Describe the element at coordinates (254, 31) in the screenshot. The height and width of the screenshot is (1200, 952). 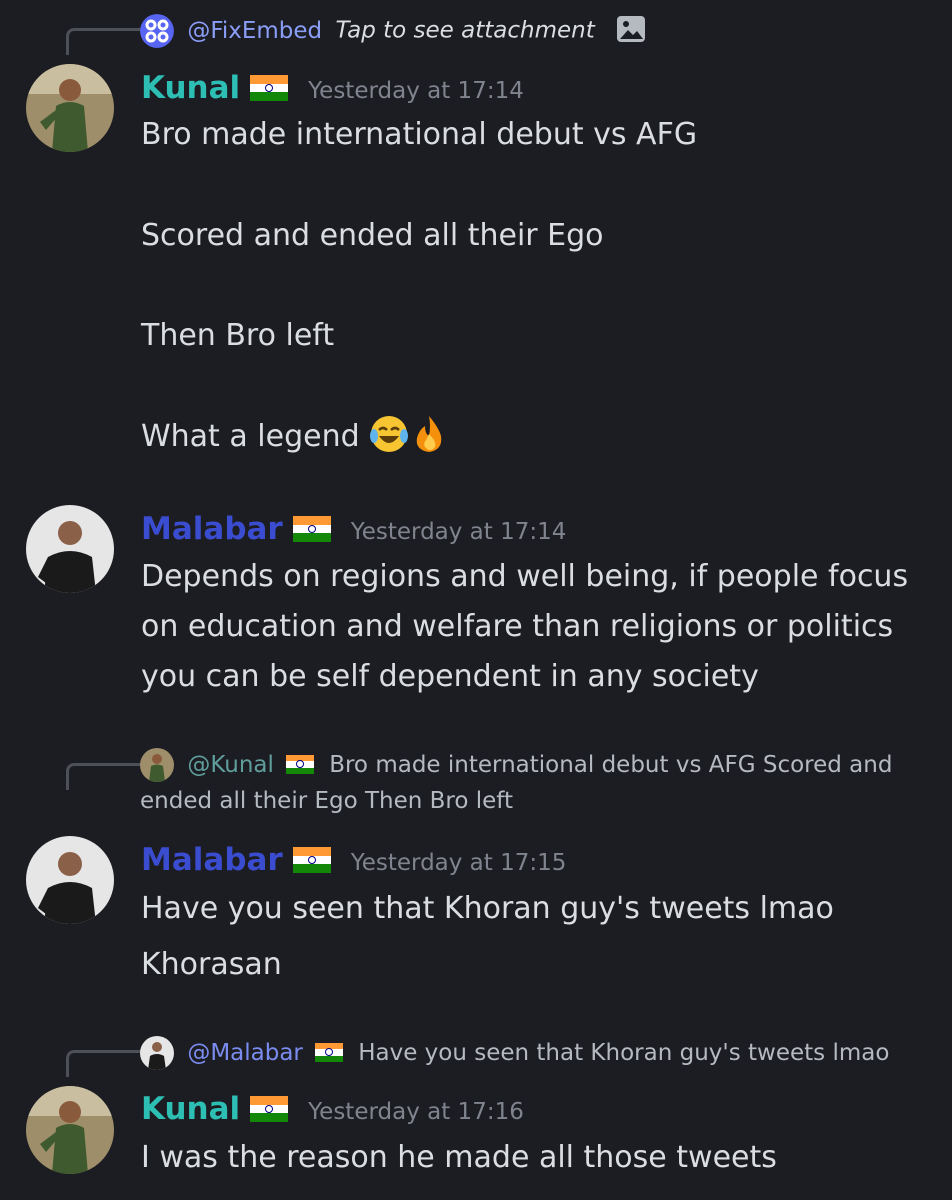
I see `reply-author: @FixEmbed` at that location.